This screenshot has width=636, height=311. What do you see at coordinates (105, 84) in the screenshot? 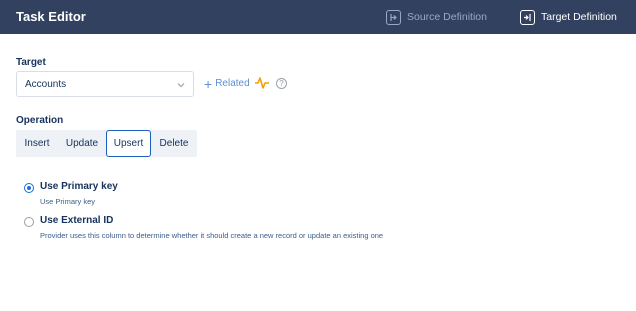
I see `target-select: Accounts` at bounding box center [105, 84].